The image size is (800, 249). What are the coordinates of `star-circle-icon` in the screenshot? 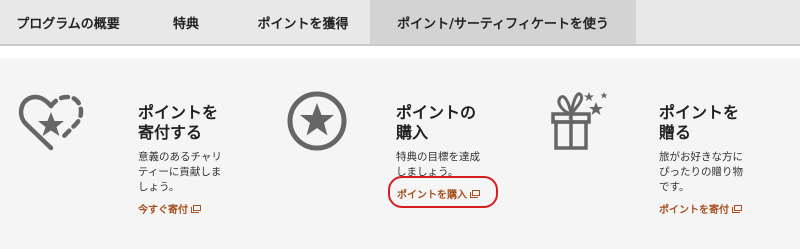 It's located at (317, 121).